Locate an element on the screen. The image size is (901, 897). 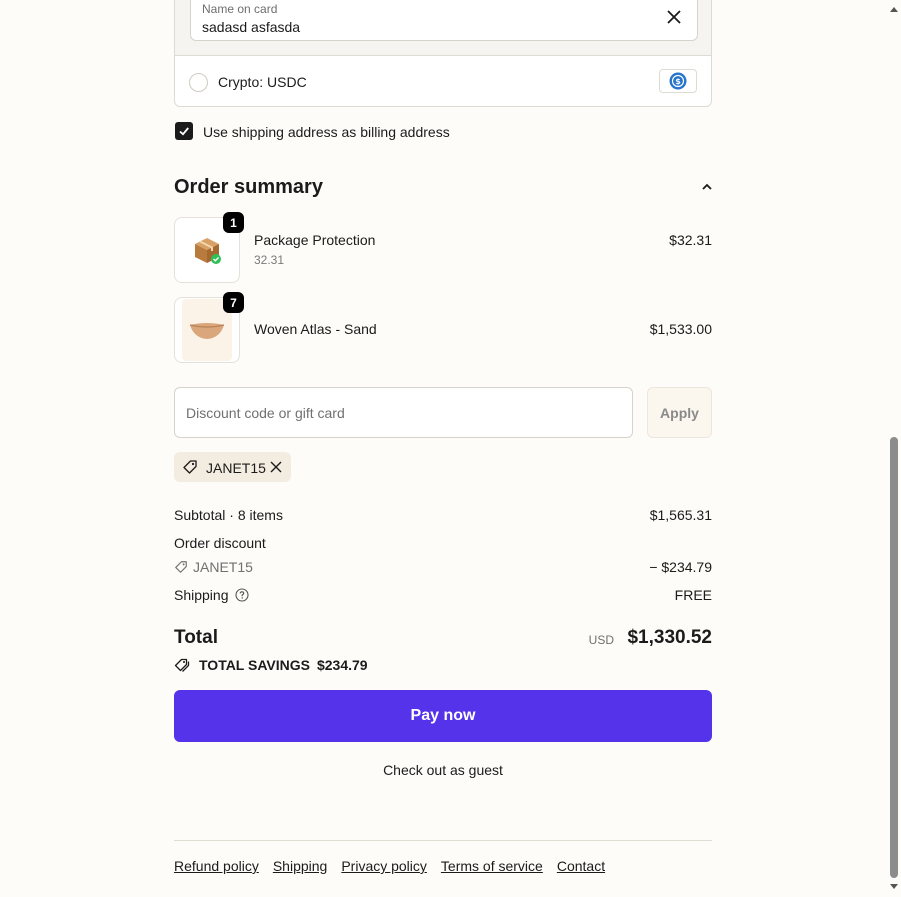
savings-label: TOTAL SAVINGS is located at coordinates (254, 665).